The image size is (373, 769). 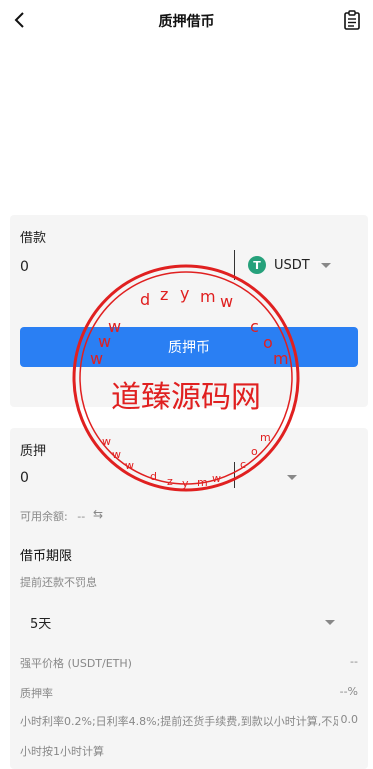 I want to click on rate-info-line2: 小时按1小时计算, so click(x=62, y=751).